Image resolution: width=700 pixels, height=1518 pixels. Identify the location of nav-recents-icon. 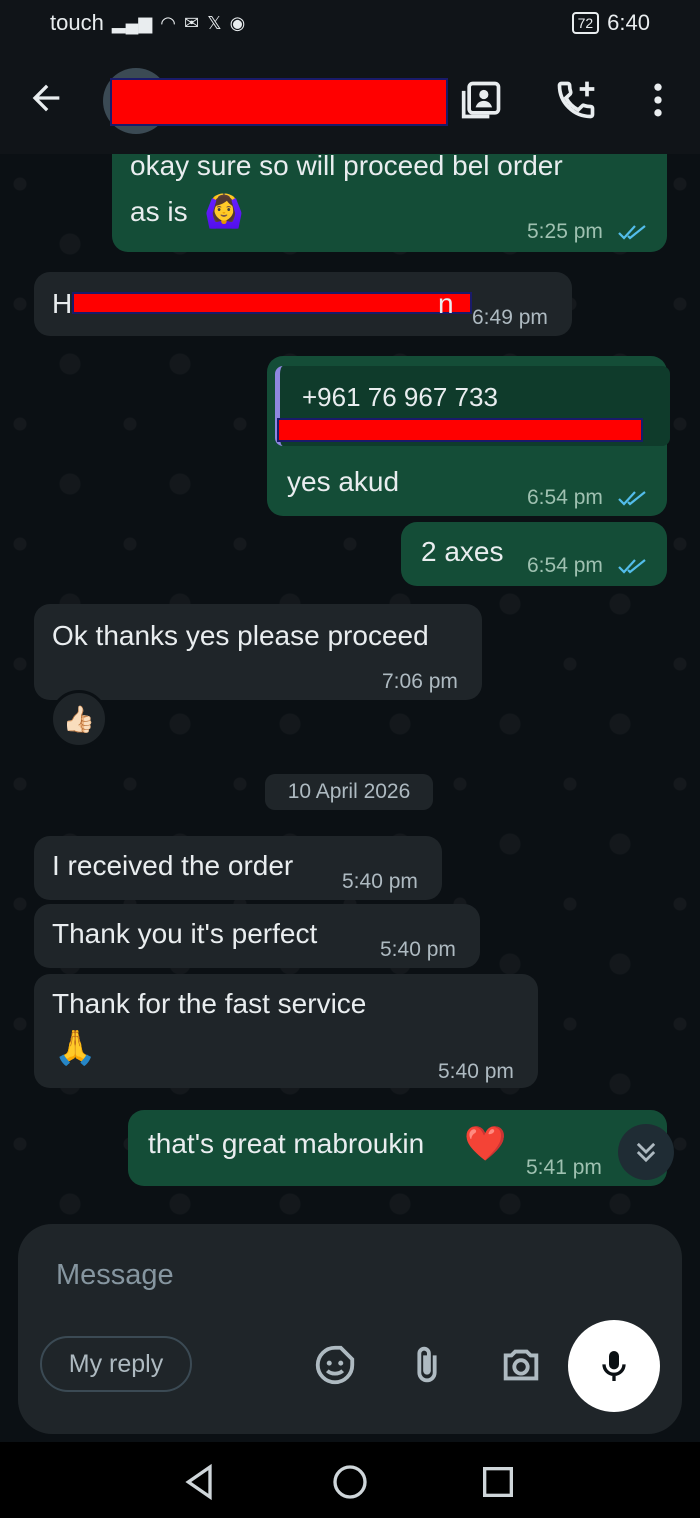
(498, 1482).